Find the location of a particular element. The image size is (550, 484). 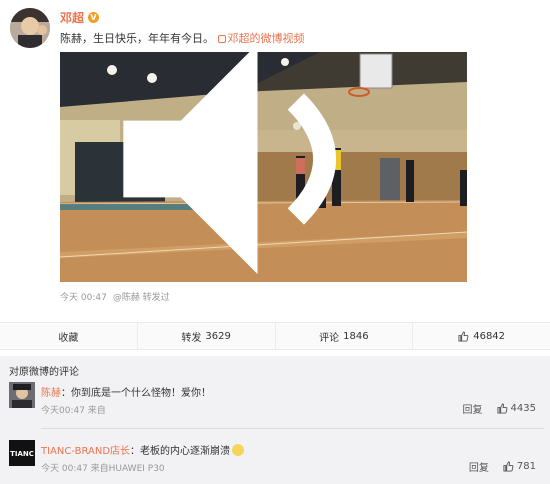

video-link: 邓超的微博视频 is located at coordinates (261, 38).